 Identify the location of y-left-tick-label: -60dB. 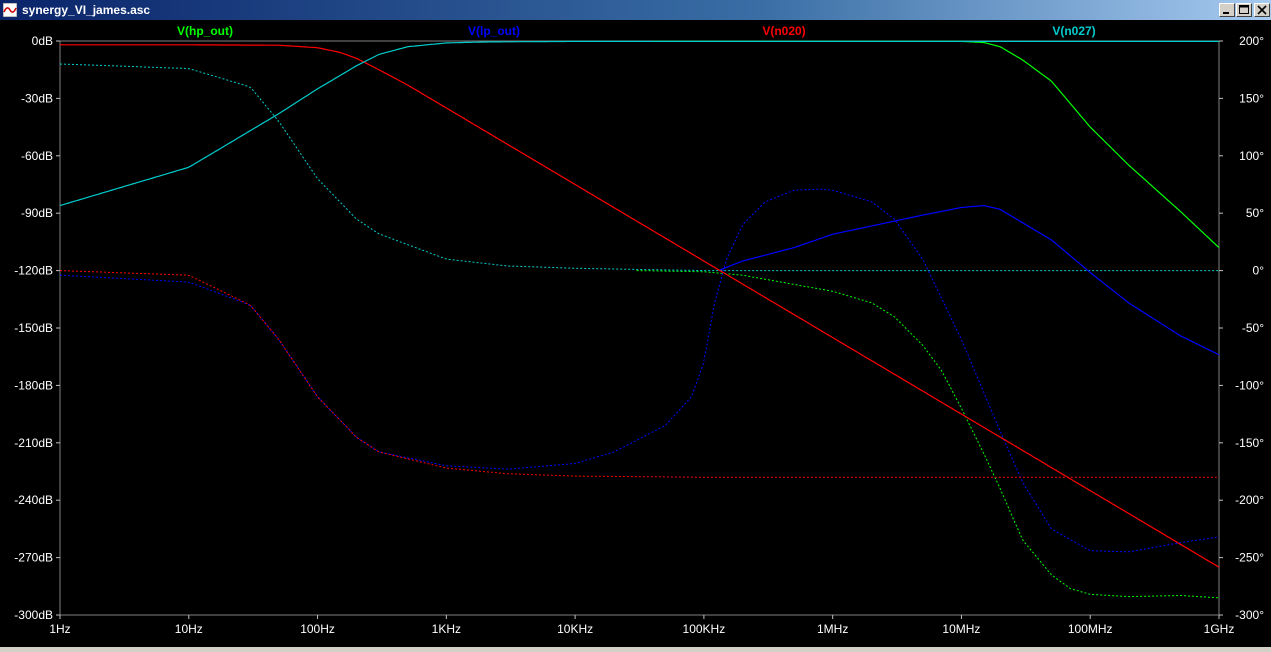
(37, 156).